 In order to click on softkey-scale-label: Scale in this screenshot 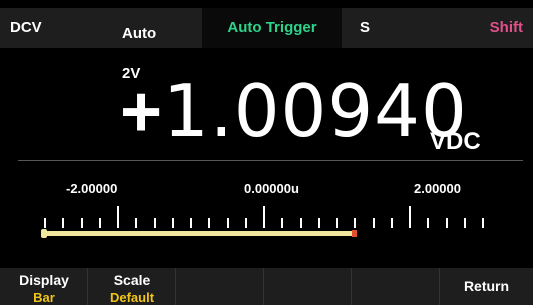, I will do `click(132, 280)`.